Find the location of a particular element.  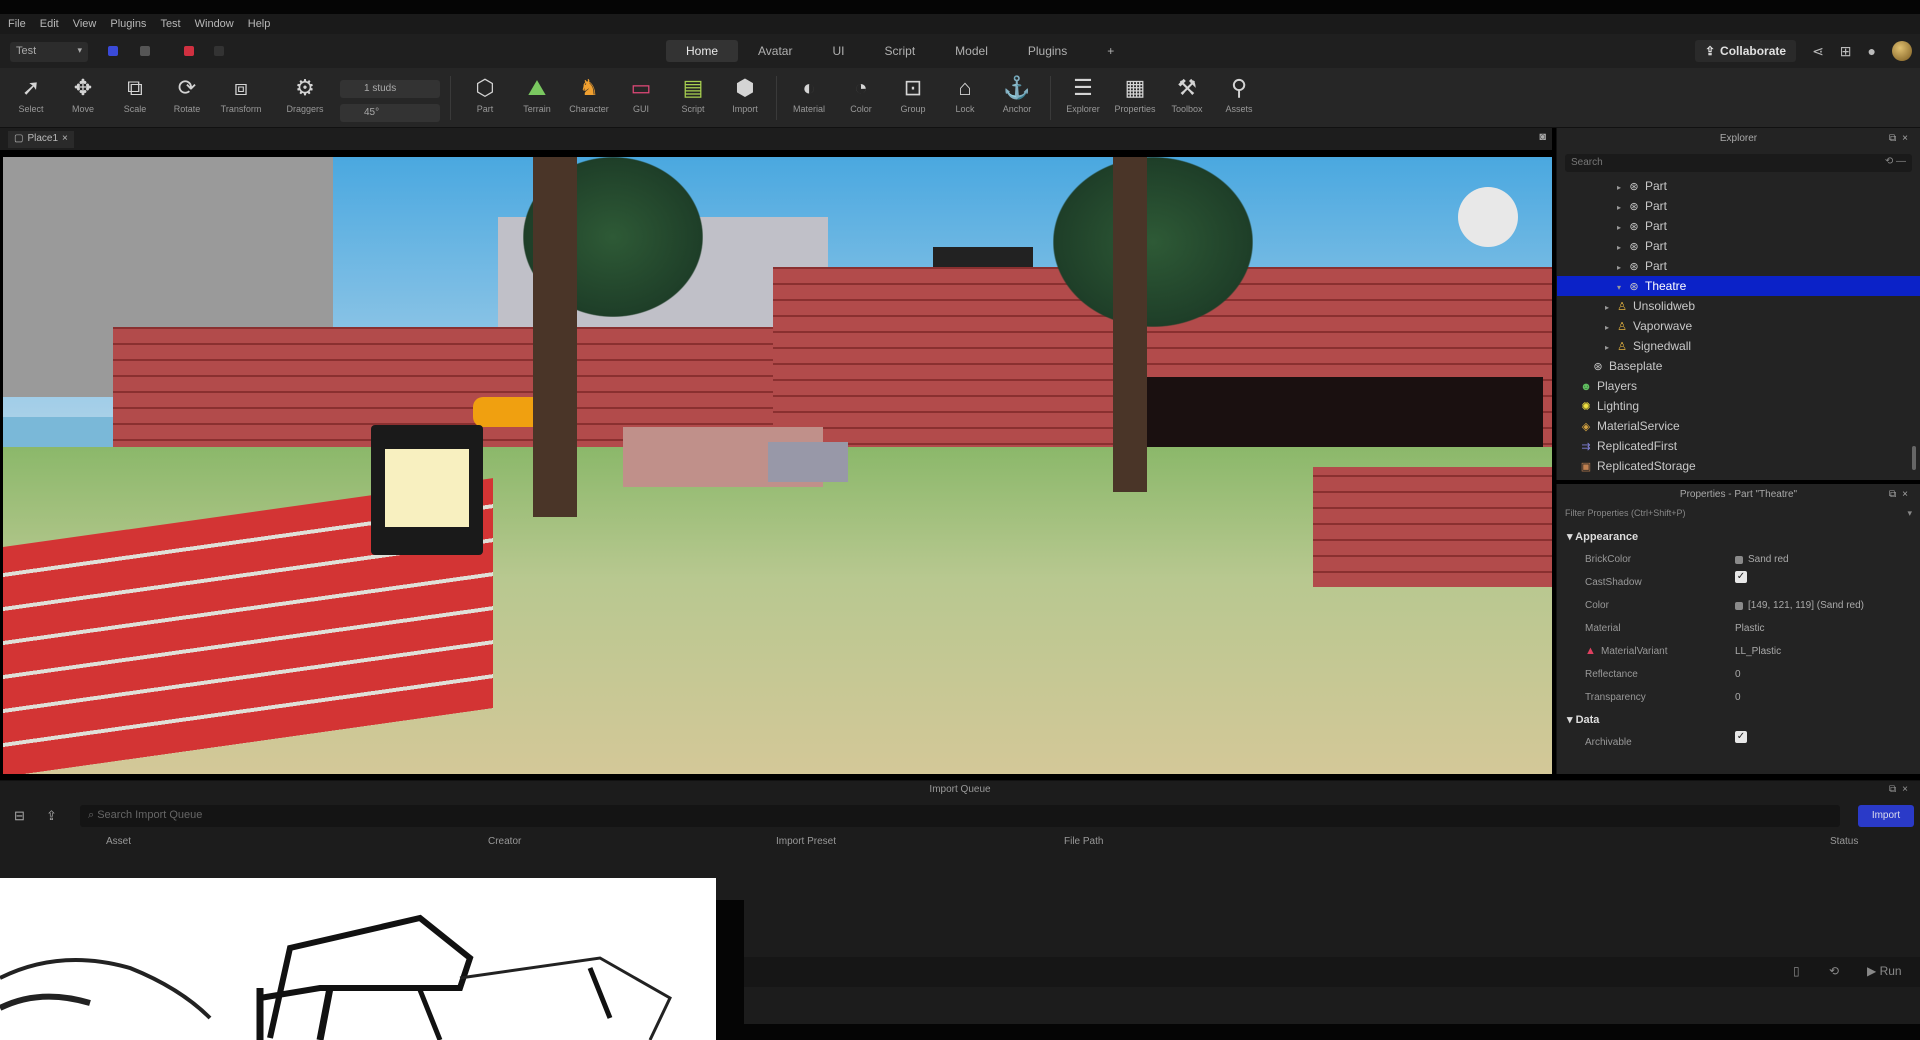

explorer-item: ▸ ♙ Signedwall is located at coordinates (1738, 346).